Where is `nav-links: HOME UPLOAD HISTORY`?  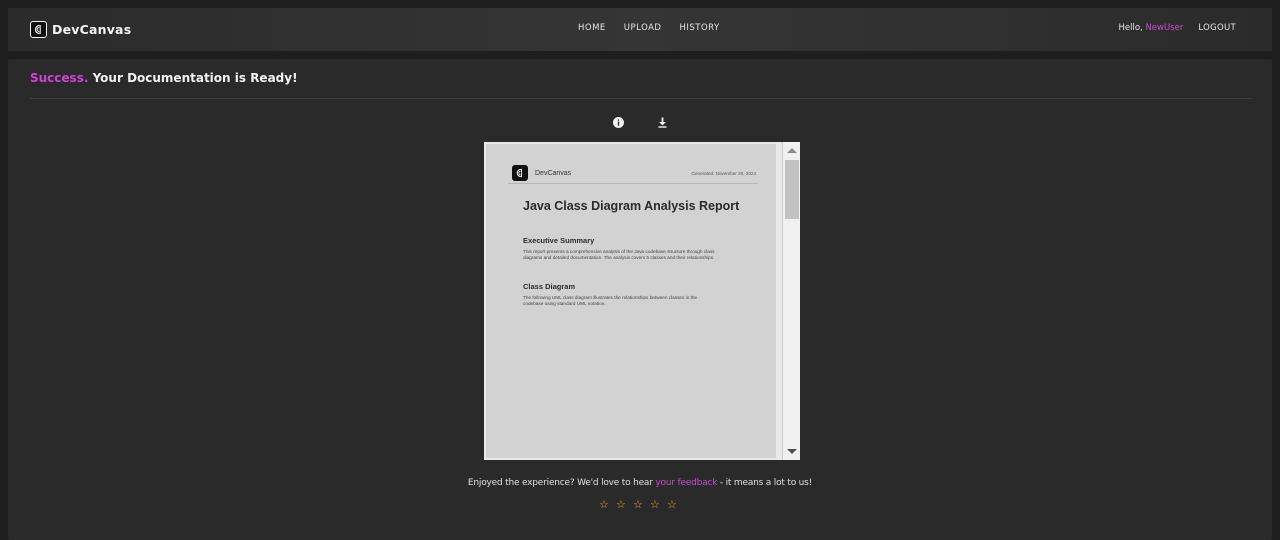
nav-links: HOME UPLOAD HISTORY is located at coordinates (649, 28).